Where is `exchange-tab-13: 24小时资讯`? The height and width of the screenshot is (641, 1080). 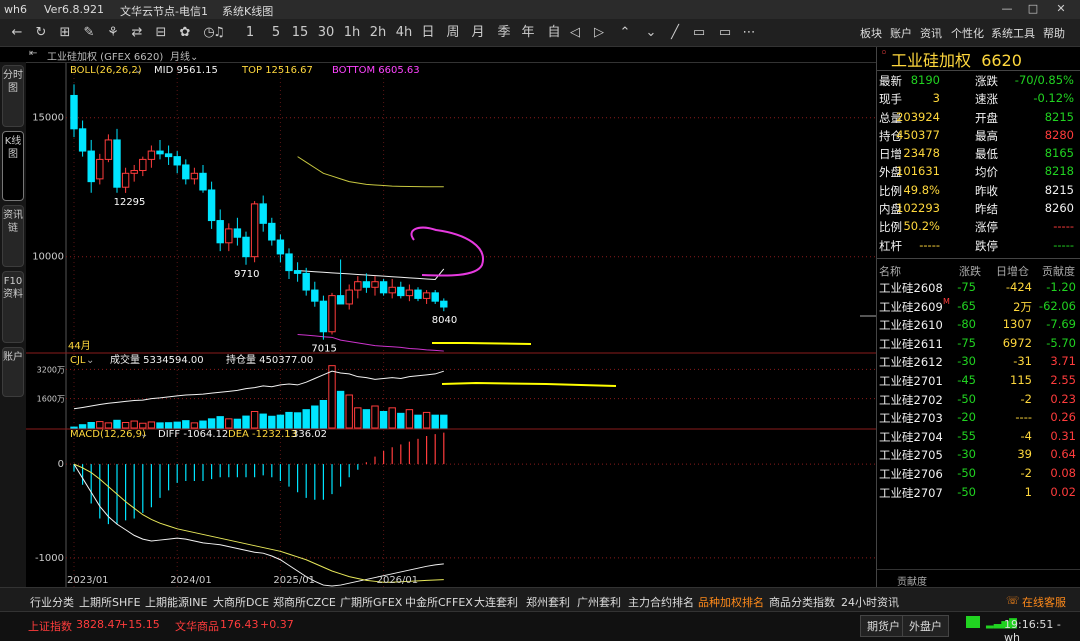
exchange-tab-13: 24小时资讯 is located at coordinates (870, 602).